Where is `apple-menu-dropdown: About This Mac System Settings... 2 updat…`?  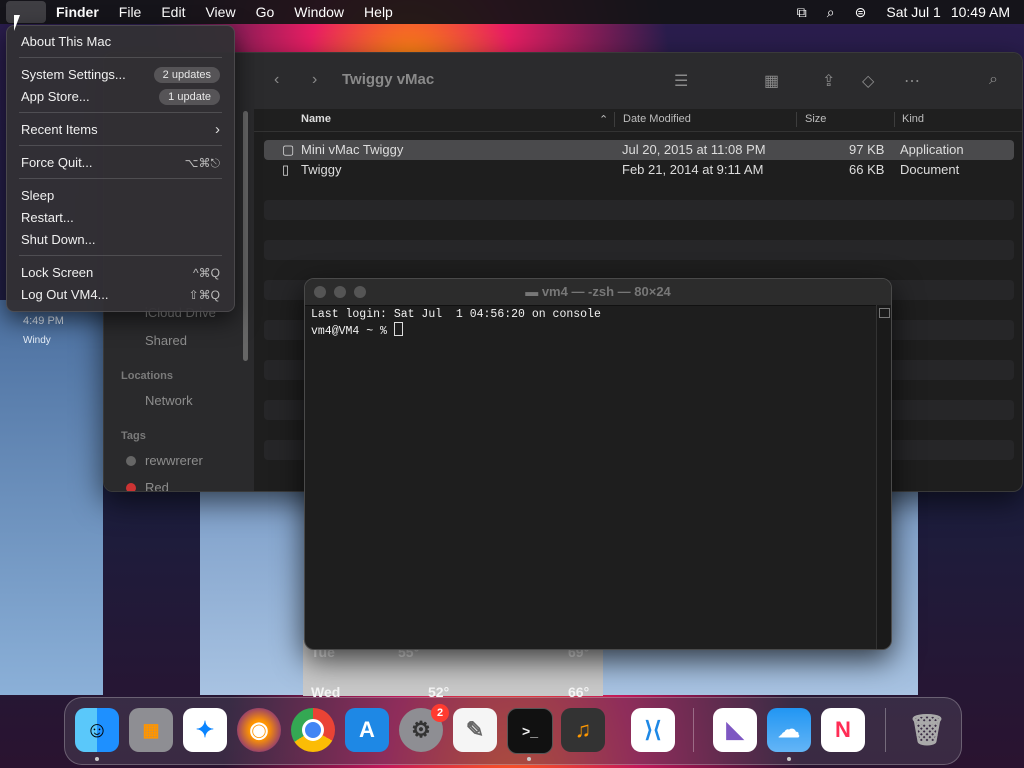 apple-menu-dropdown: About This Mac System Settings... 2 updat… is located at coordinates (120, 168).